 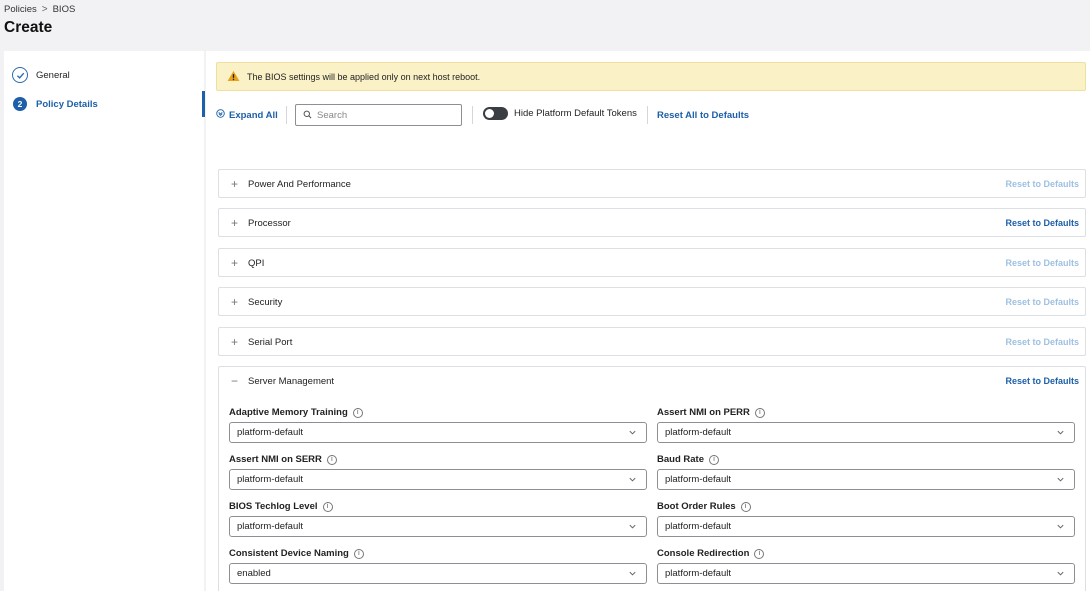 I want to click on field-label: Assert NMI on SERR i, so click(x=283, y=459).